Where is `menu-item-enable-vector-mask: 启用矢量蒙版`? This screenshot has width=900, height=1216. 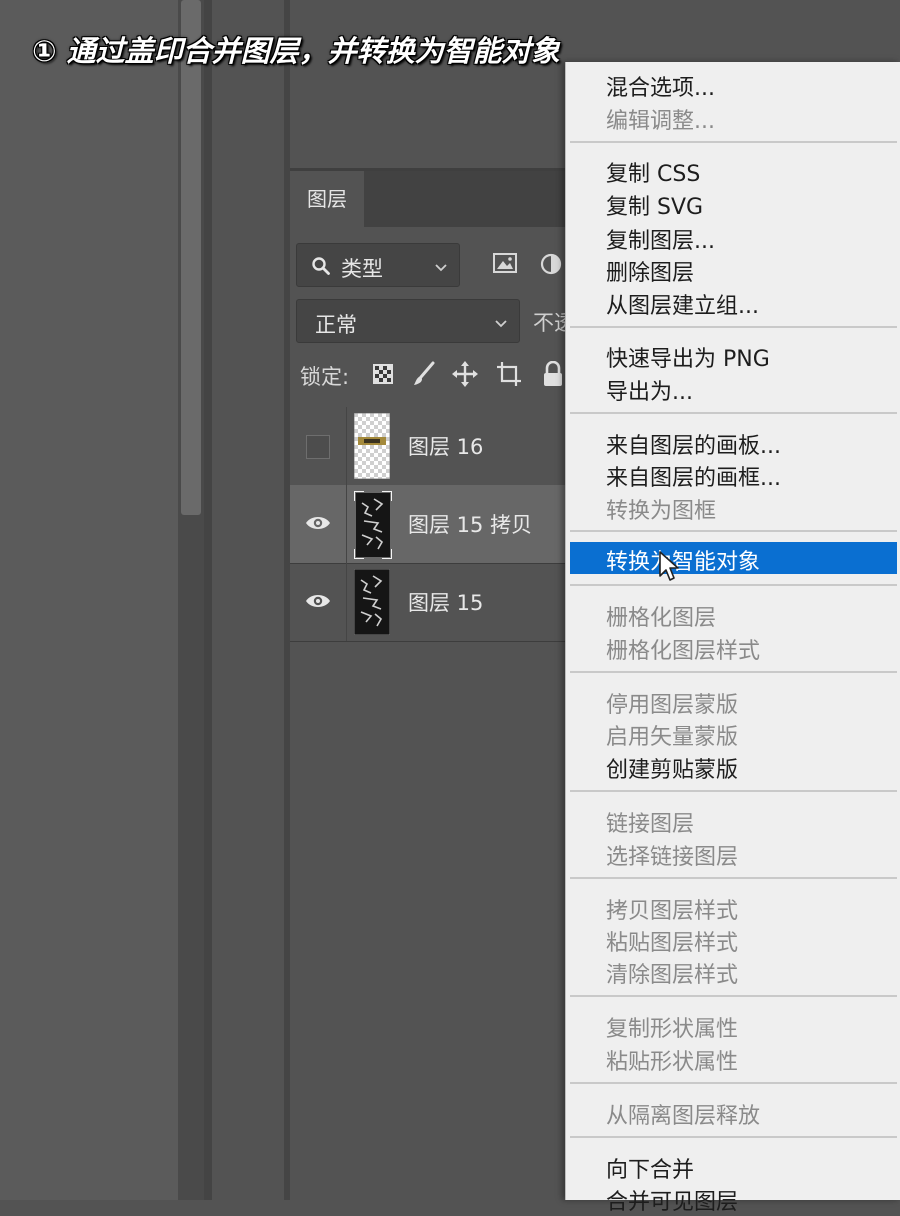
menu-item-enable-vector-mask: 启用矢量蒙版 is located at coordinates (672, 737).